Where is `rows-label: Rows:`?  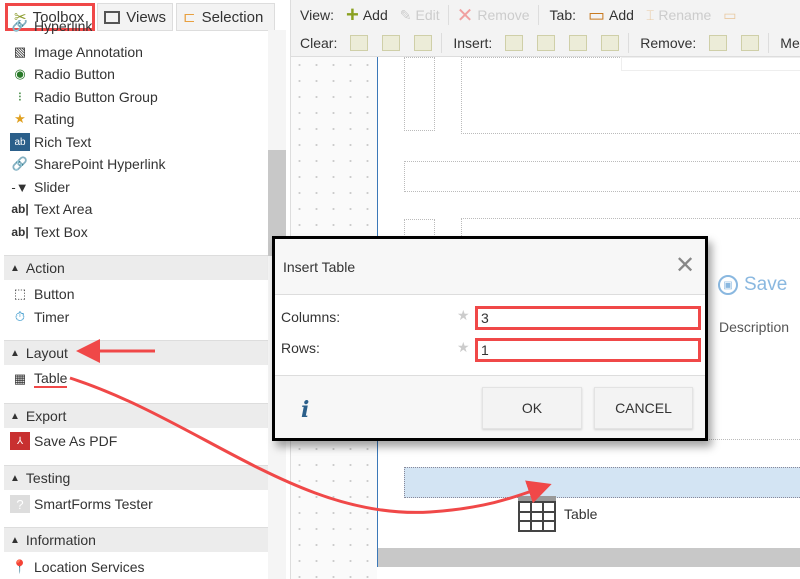 rows-label: Rows: is located at coordinates (300, 348).